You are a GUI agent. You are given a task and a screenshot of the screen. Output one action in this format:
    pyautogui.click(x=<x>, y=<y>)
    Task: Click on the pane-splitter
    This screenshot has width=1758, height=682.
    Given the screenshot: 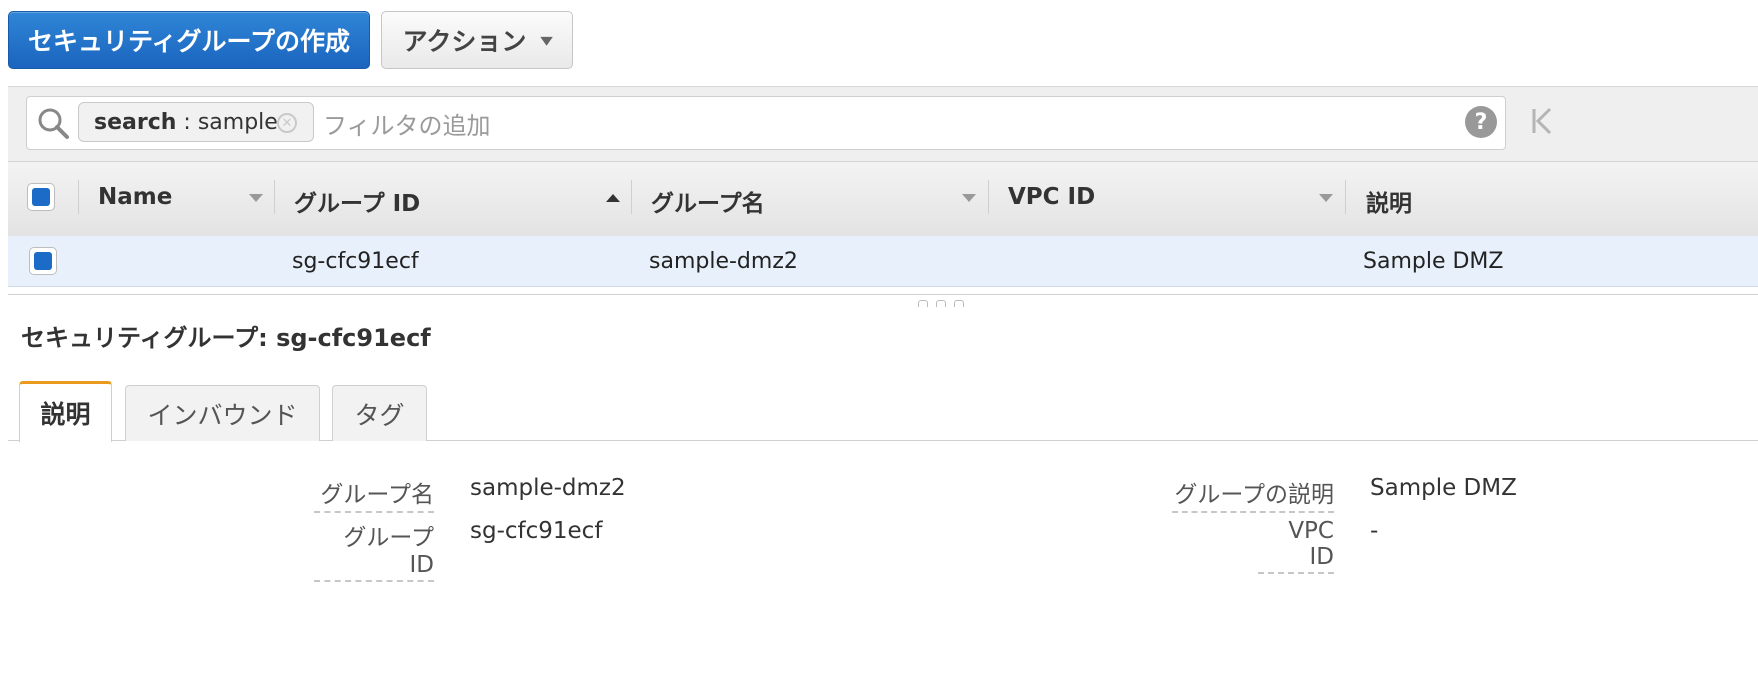 What is the action you would take?
    pyautogui.click(x=883, y=294)
    